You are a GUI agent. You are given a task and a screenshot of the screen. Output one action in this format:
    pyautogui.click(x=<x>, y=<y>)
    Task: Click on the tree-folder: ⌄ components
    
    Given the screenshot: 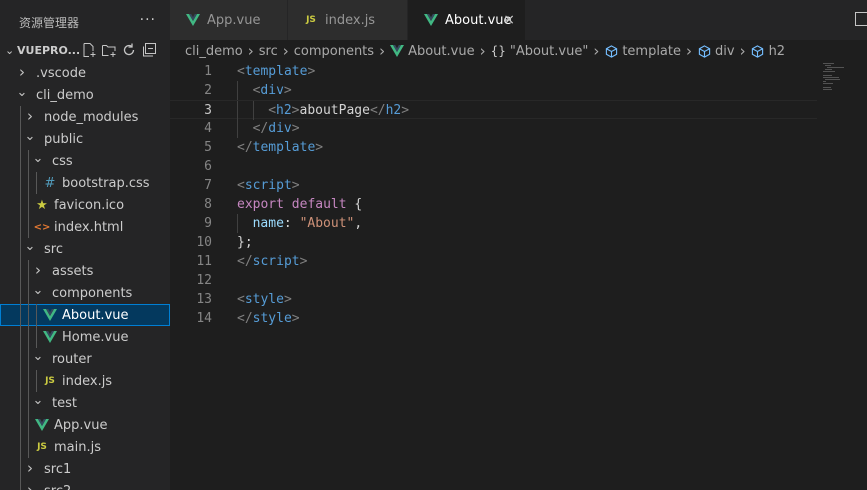 What is the action you would take?
    pyautogui.click(x=85, y=293)
    